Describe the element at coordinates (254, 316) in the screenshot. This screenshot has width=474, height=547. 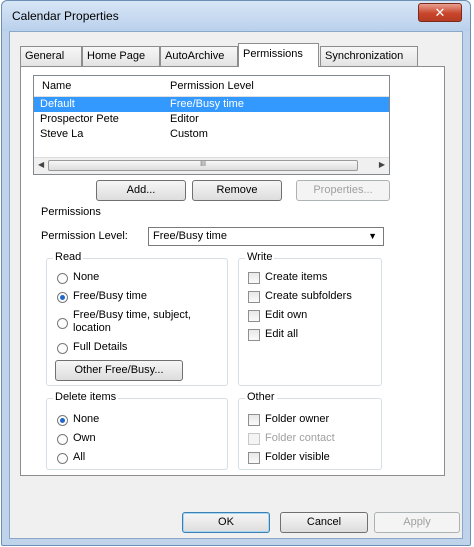
I see `edit-own-checkbox` at that location.